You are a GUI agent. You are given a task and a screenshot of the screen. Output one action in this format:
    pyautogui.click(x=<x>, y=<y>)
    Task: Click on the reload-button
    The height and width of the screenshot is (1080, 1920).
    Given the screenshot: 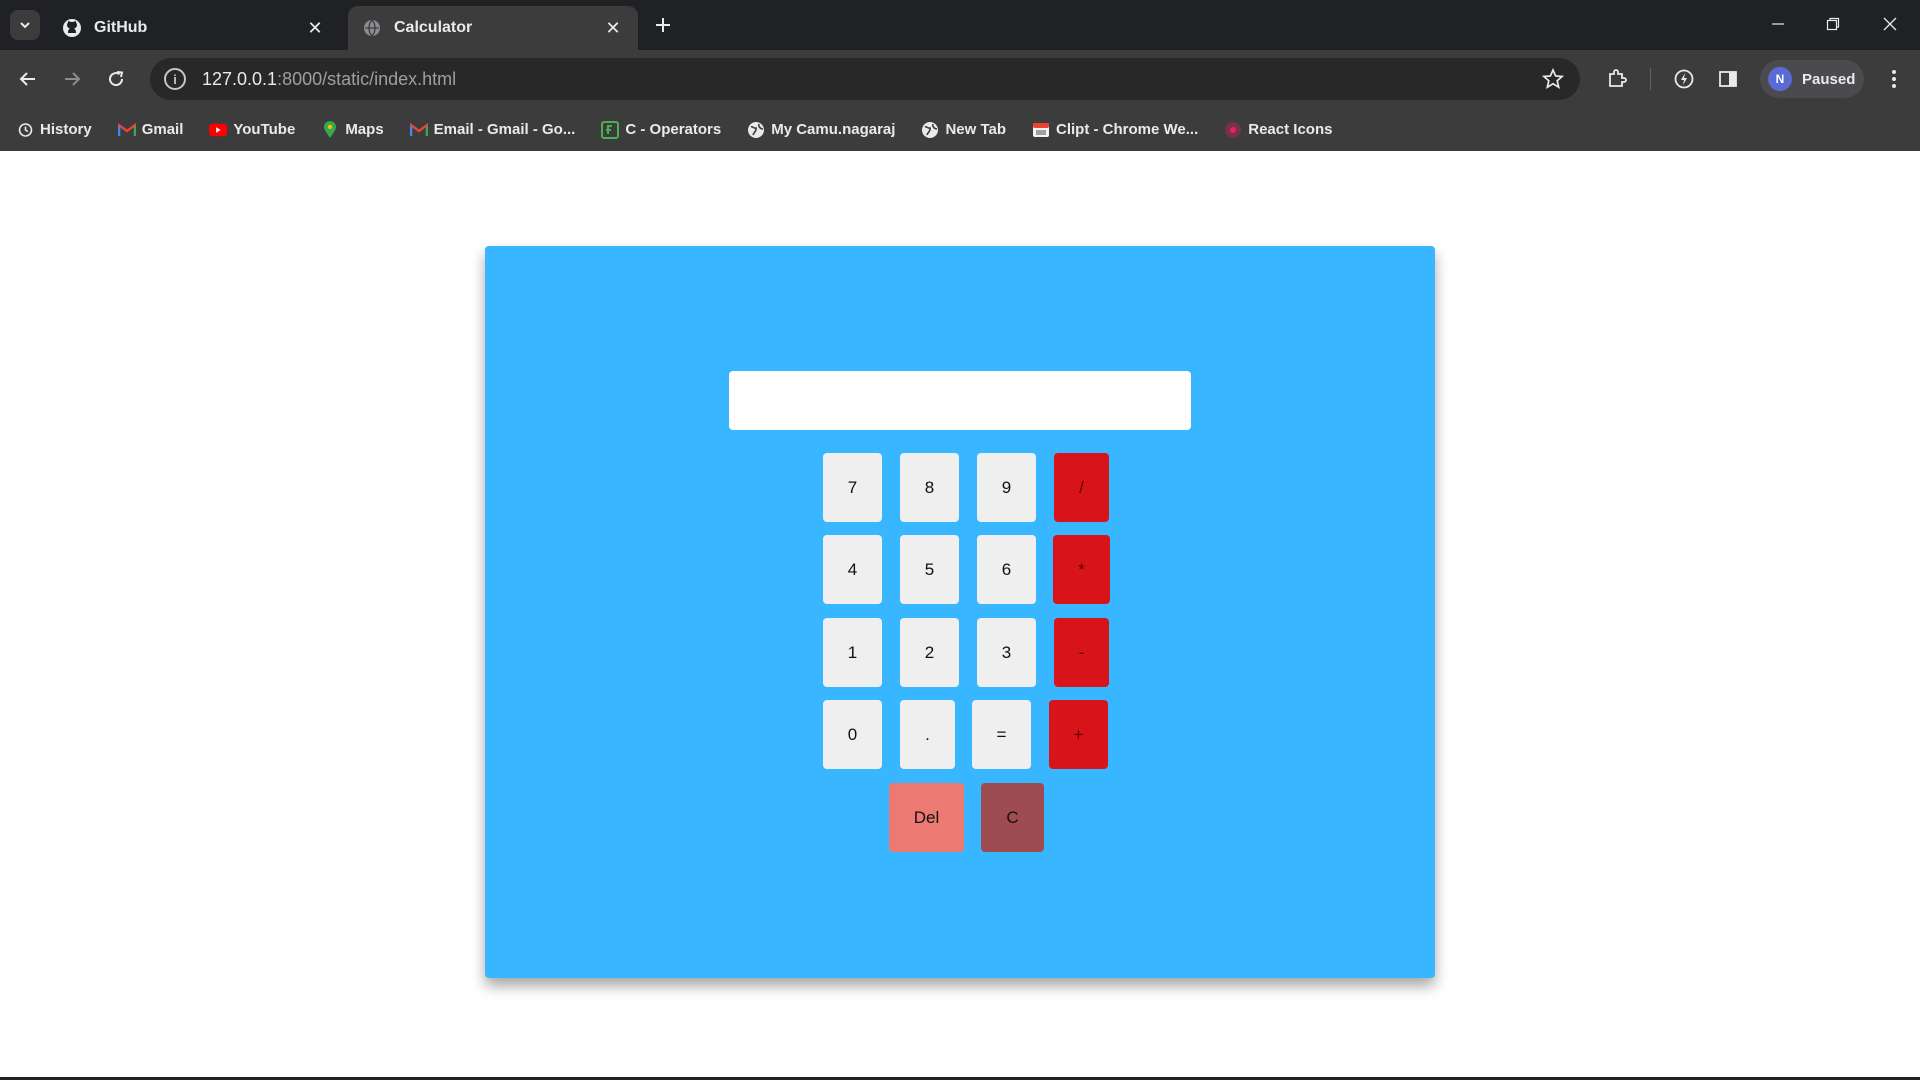 What is the action you would take?
    pyautogui.click(x=116, y=79)
    